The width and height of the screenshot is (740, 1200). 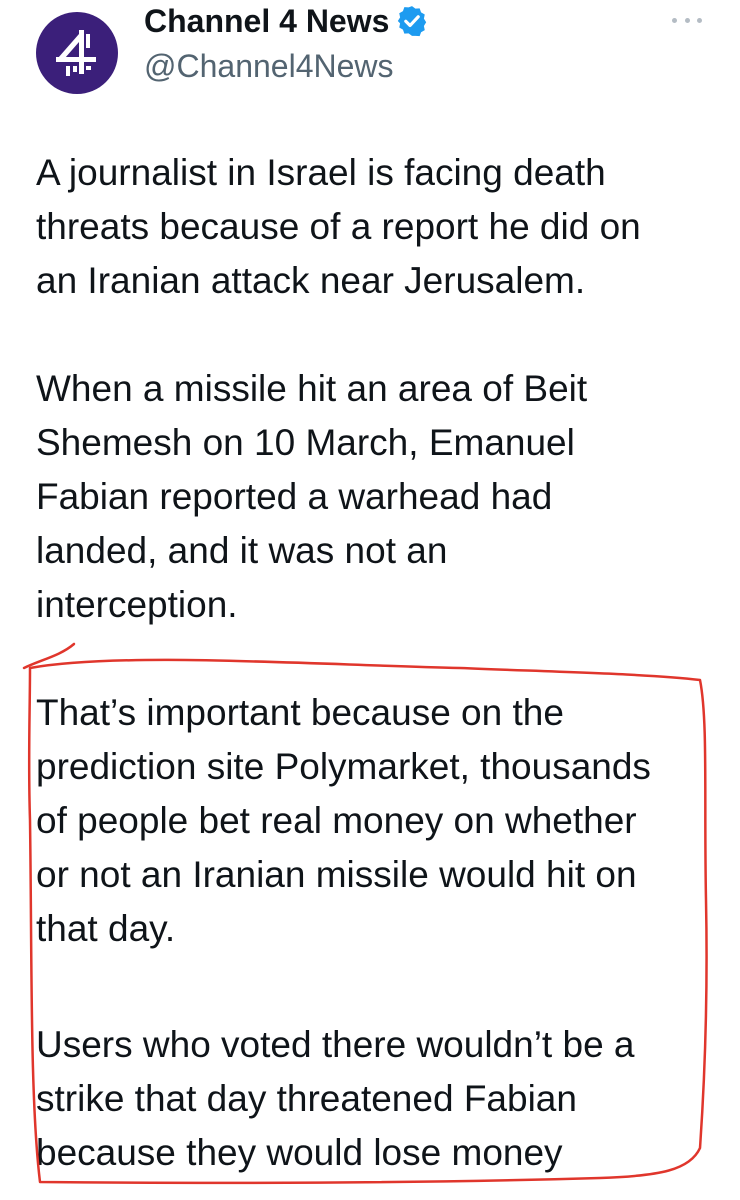 What do you see at coordinates (305, 442) in the screenshot?
I see `text-line: Shemesh on 10 March, Emanuel` at bounding box center [305, 442].